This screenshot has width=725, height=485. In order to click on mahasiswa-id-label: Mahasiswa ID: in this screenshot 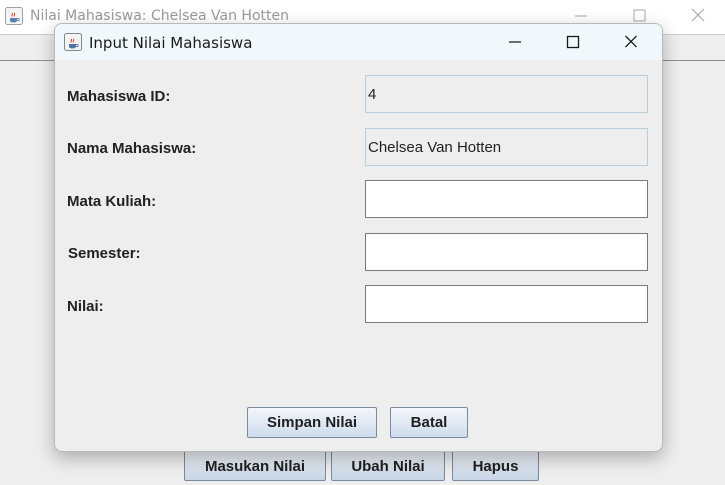, I will do `click(119, 96)`.